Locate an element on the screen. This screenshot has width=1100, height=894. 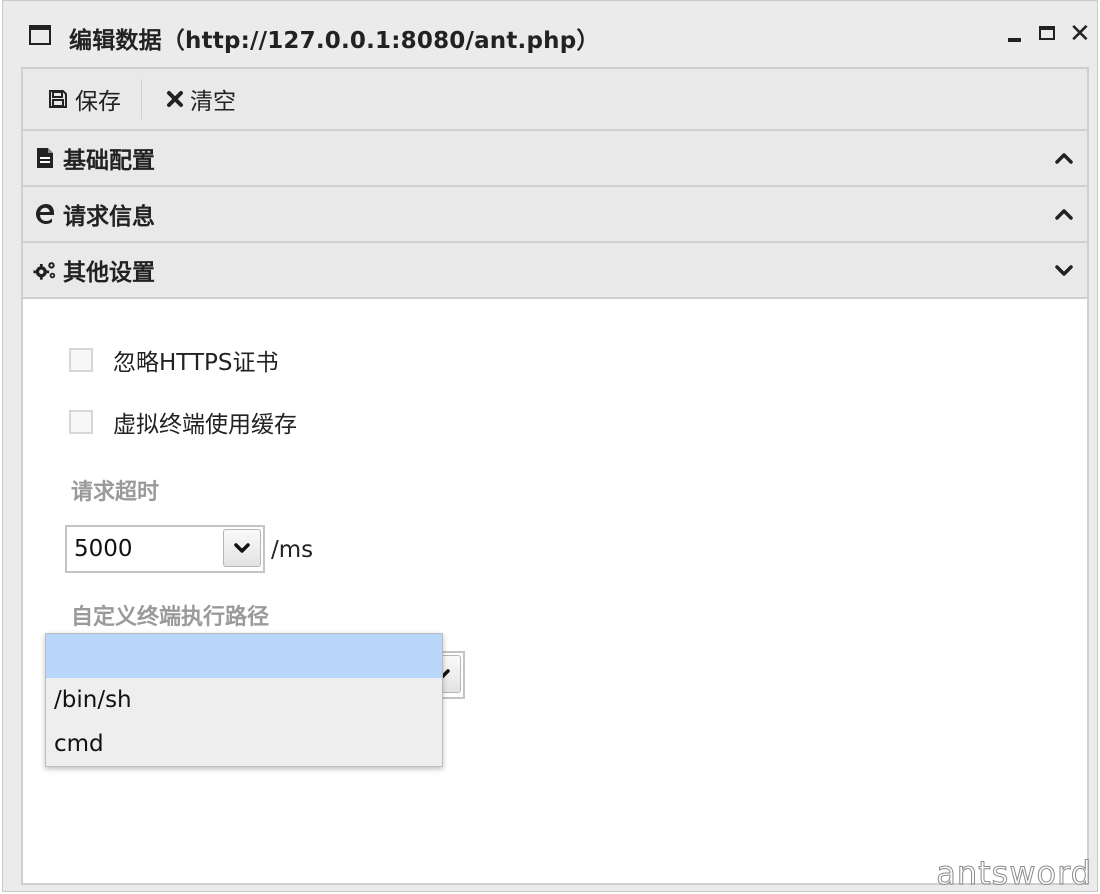
title-bar: 编辑数据（http://127.0.0.1:8080/ant.php） ✕ is located at coordinates (550, 34).